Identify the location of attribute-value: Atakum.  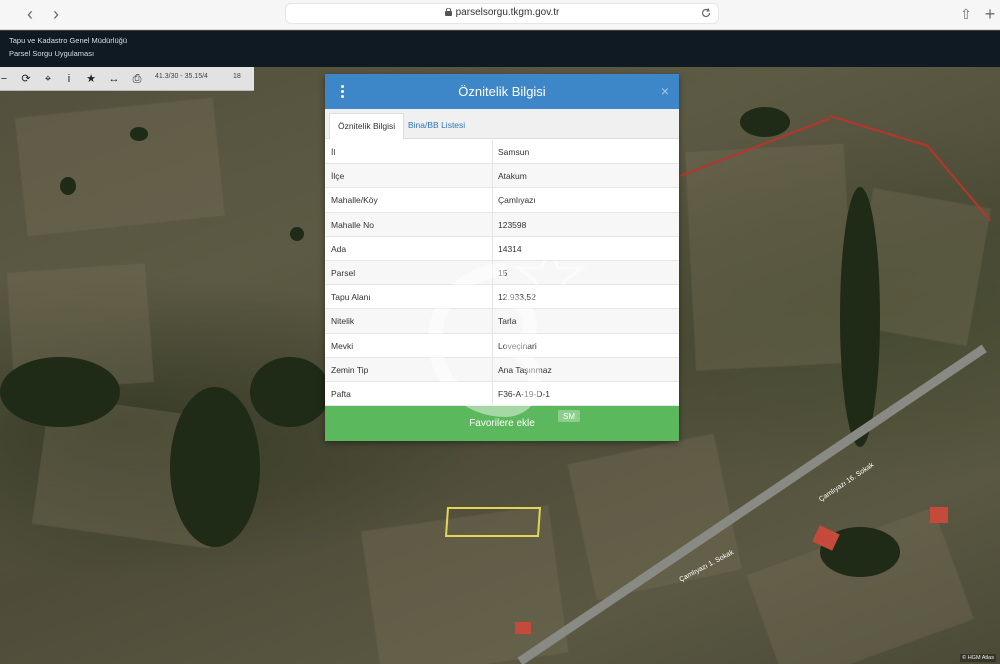
(512, 176).